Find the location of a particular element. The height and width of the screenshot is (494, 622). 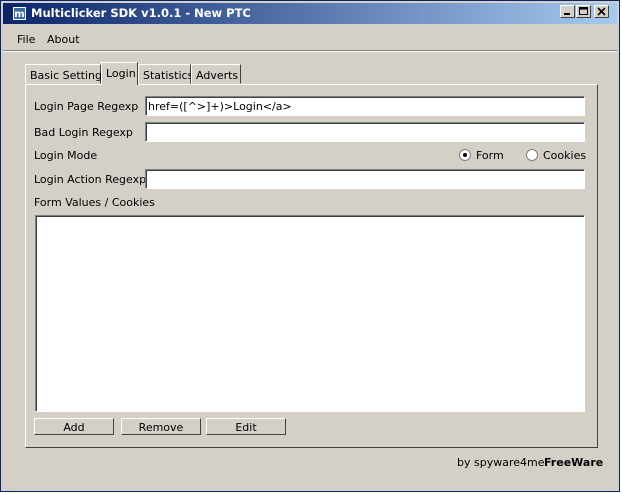

login-action-regexp-field is located at coordinates (365, 179).